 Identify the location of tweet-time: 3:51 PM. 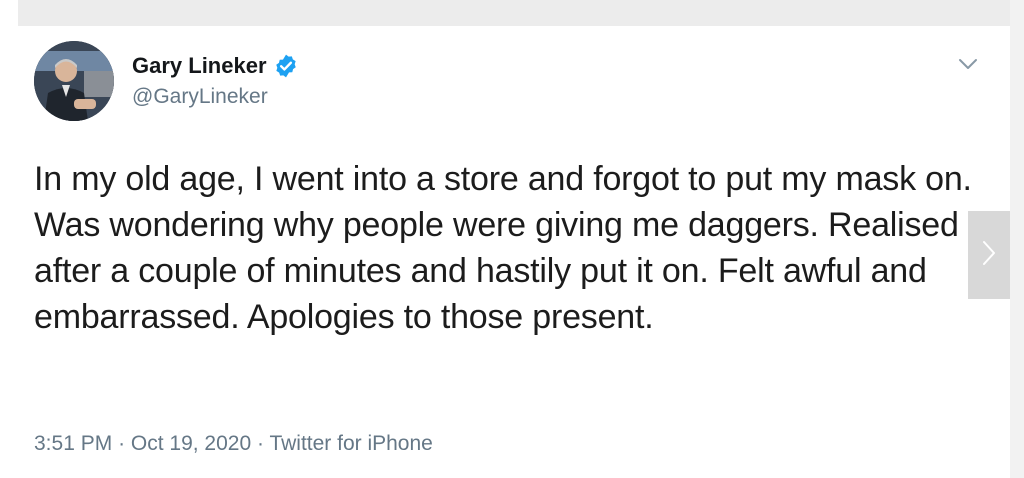
(73, 443).